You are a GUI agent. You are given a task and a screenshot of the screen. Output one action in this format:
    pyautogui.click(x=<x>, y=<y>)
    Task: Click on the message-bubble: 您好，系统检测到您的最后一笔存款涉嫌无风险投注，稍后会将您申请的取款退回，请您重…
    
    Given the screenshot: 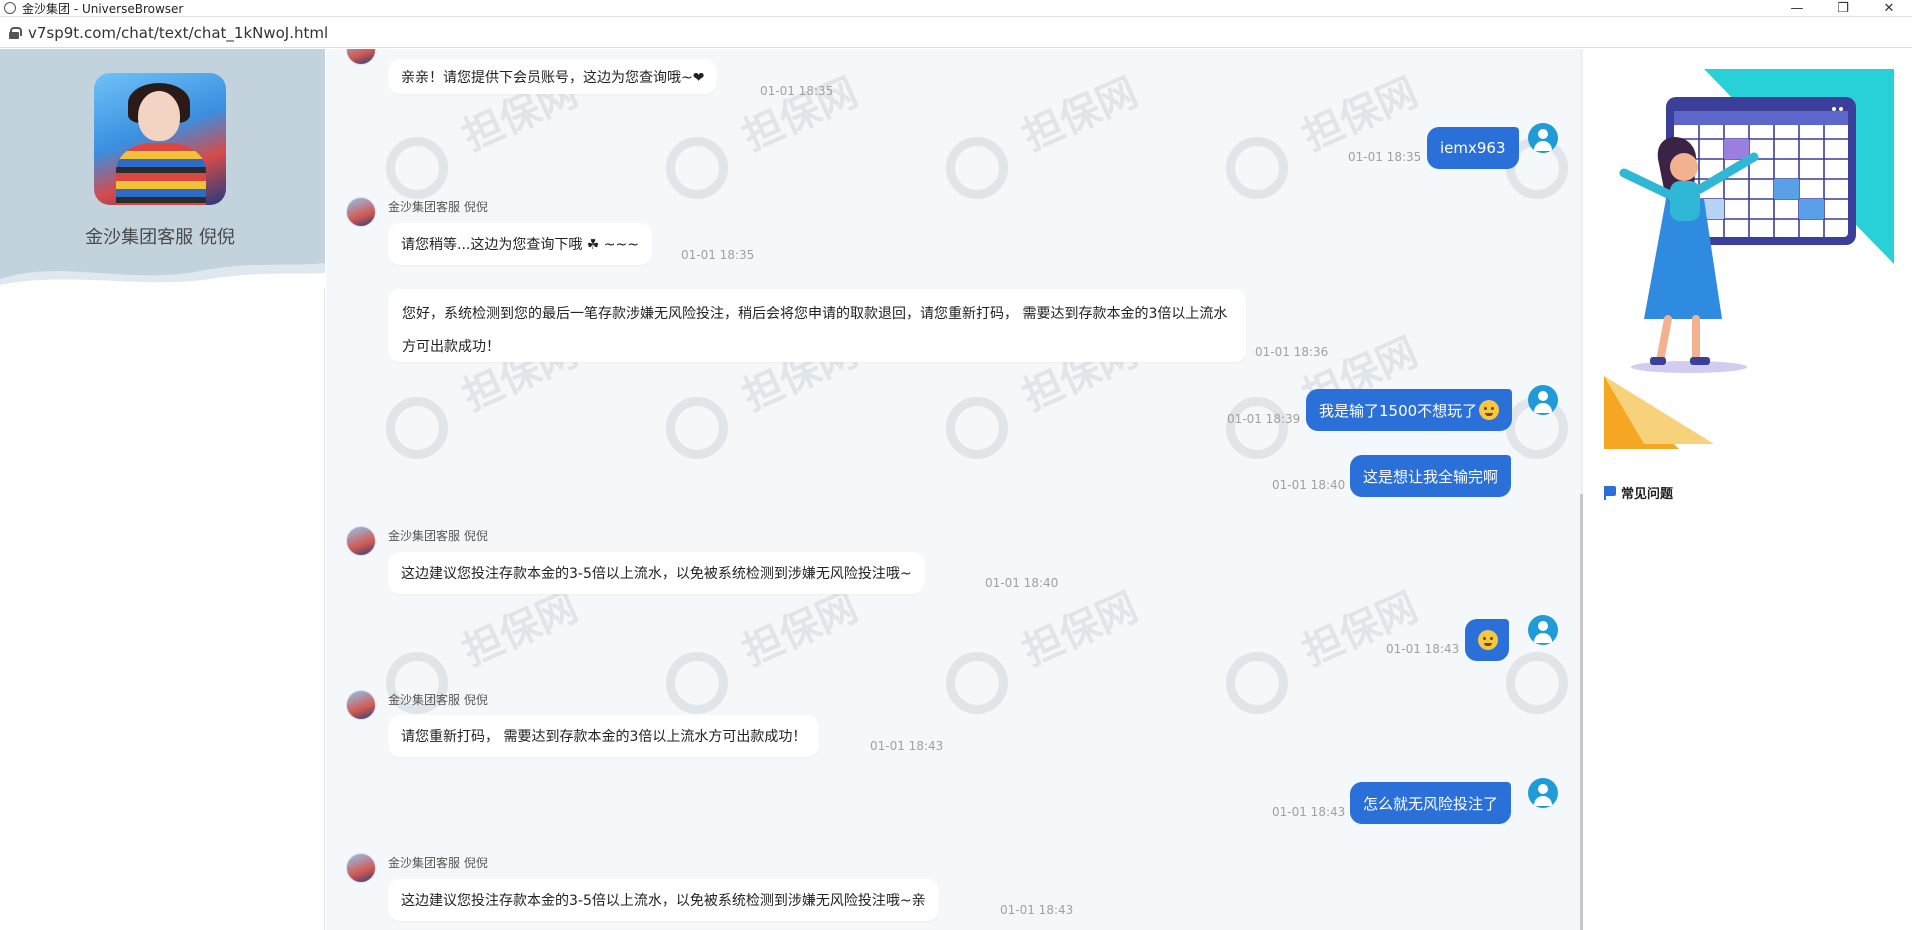 What is the action you would take?
    pyautogui.click(x=817, y=325)
    